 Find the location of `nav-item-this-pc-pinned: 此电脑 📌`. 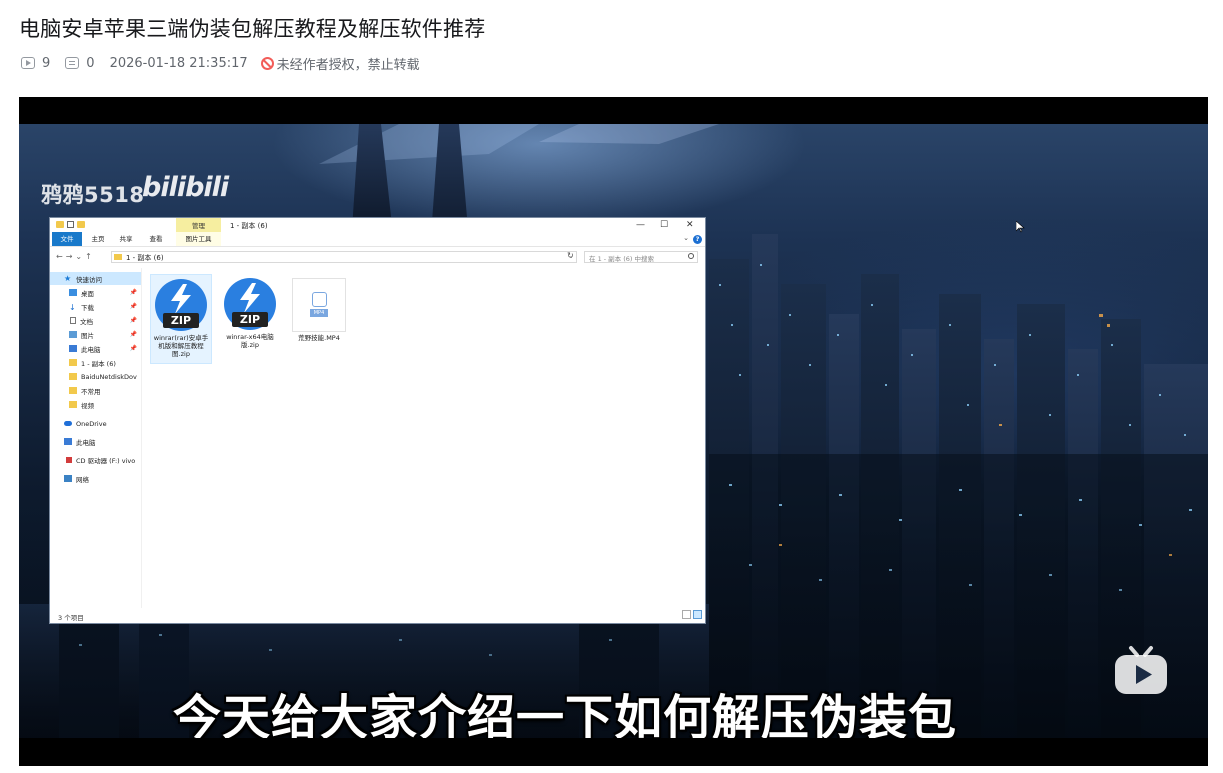

nav-item-this-pc-pinned: 此电脑 📌 is located at coordinates (95, 348).